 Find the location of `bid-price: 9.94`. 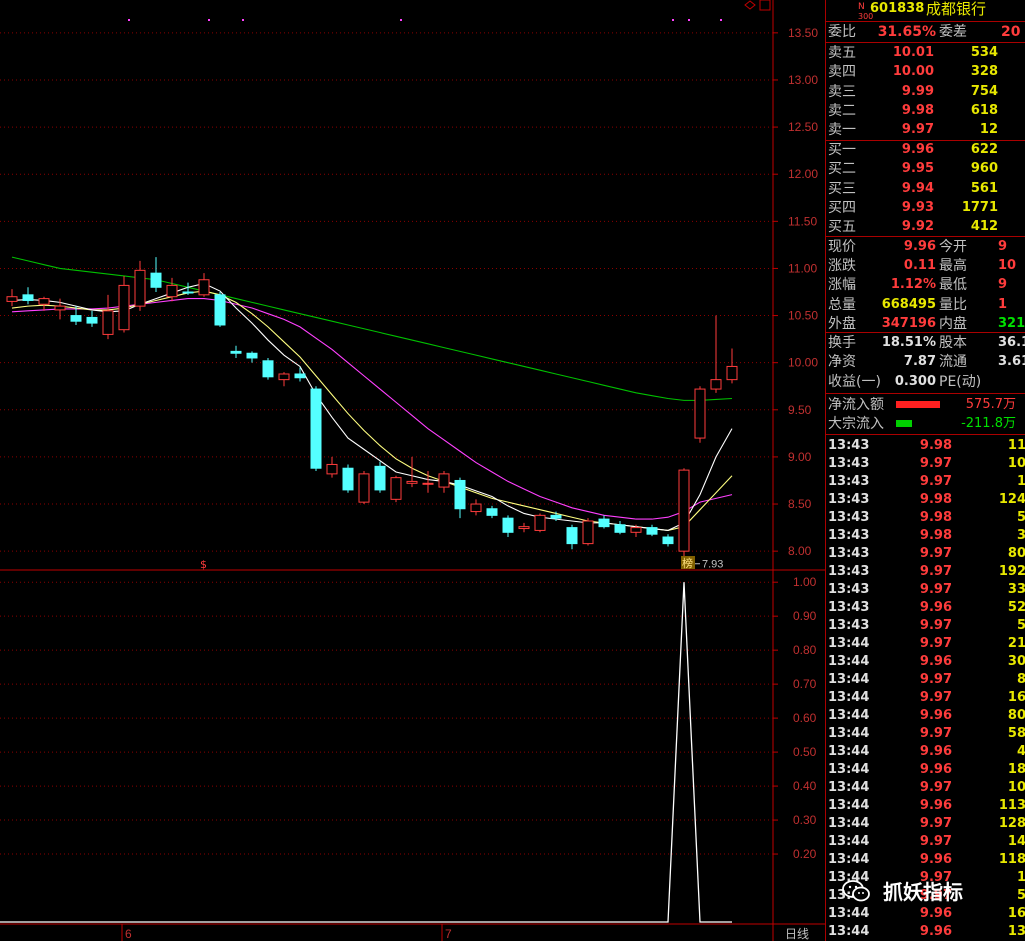

bid-price: 9.94 is located at coordinates (917, 188).